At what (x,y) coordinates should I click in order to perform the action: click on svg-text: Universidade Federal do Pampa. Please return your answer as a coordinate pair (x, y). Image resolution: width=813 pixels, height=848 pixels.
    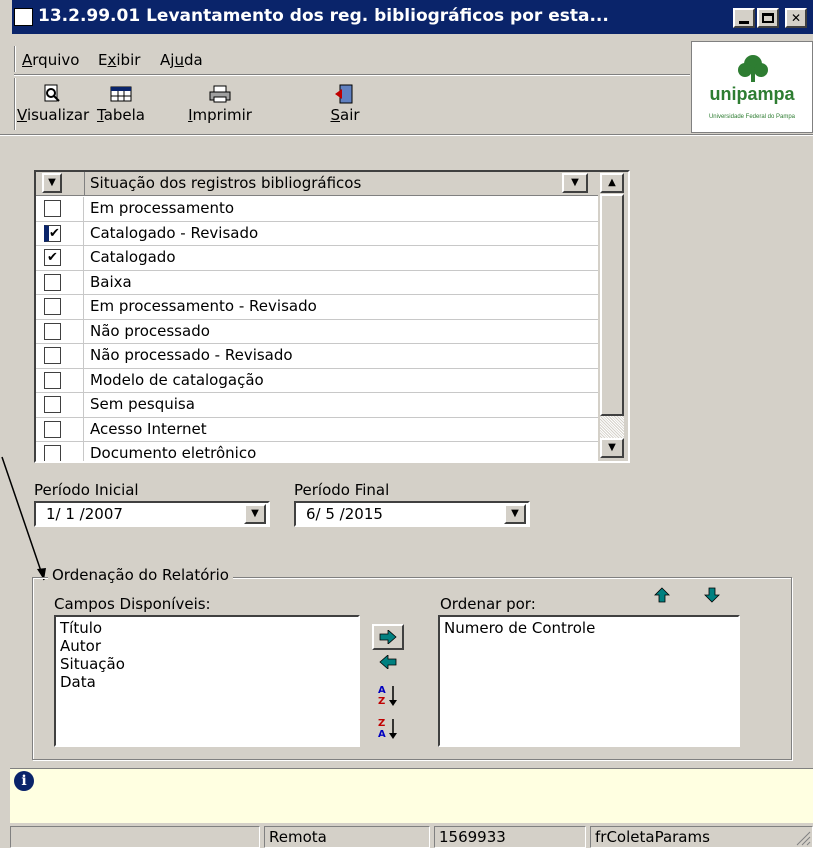
    Looking at the image, I should click on (752, 117).